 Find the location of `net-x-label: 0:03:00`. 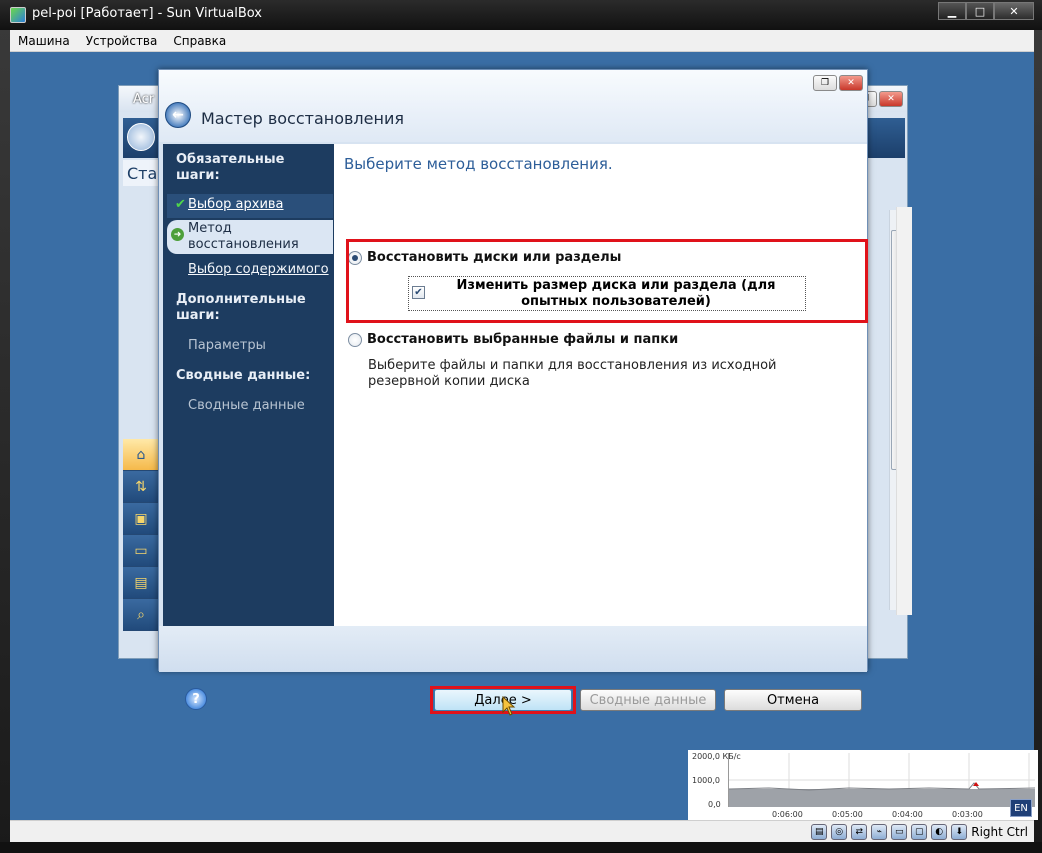

net-x-label: 0:03:00 is located at coordinates (967, 814).